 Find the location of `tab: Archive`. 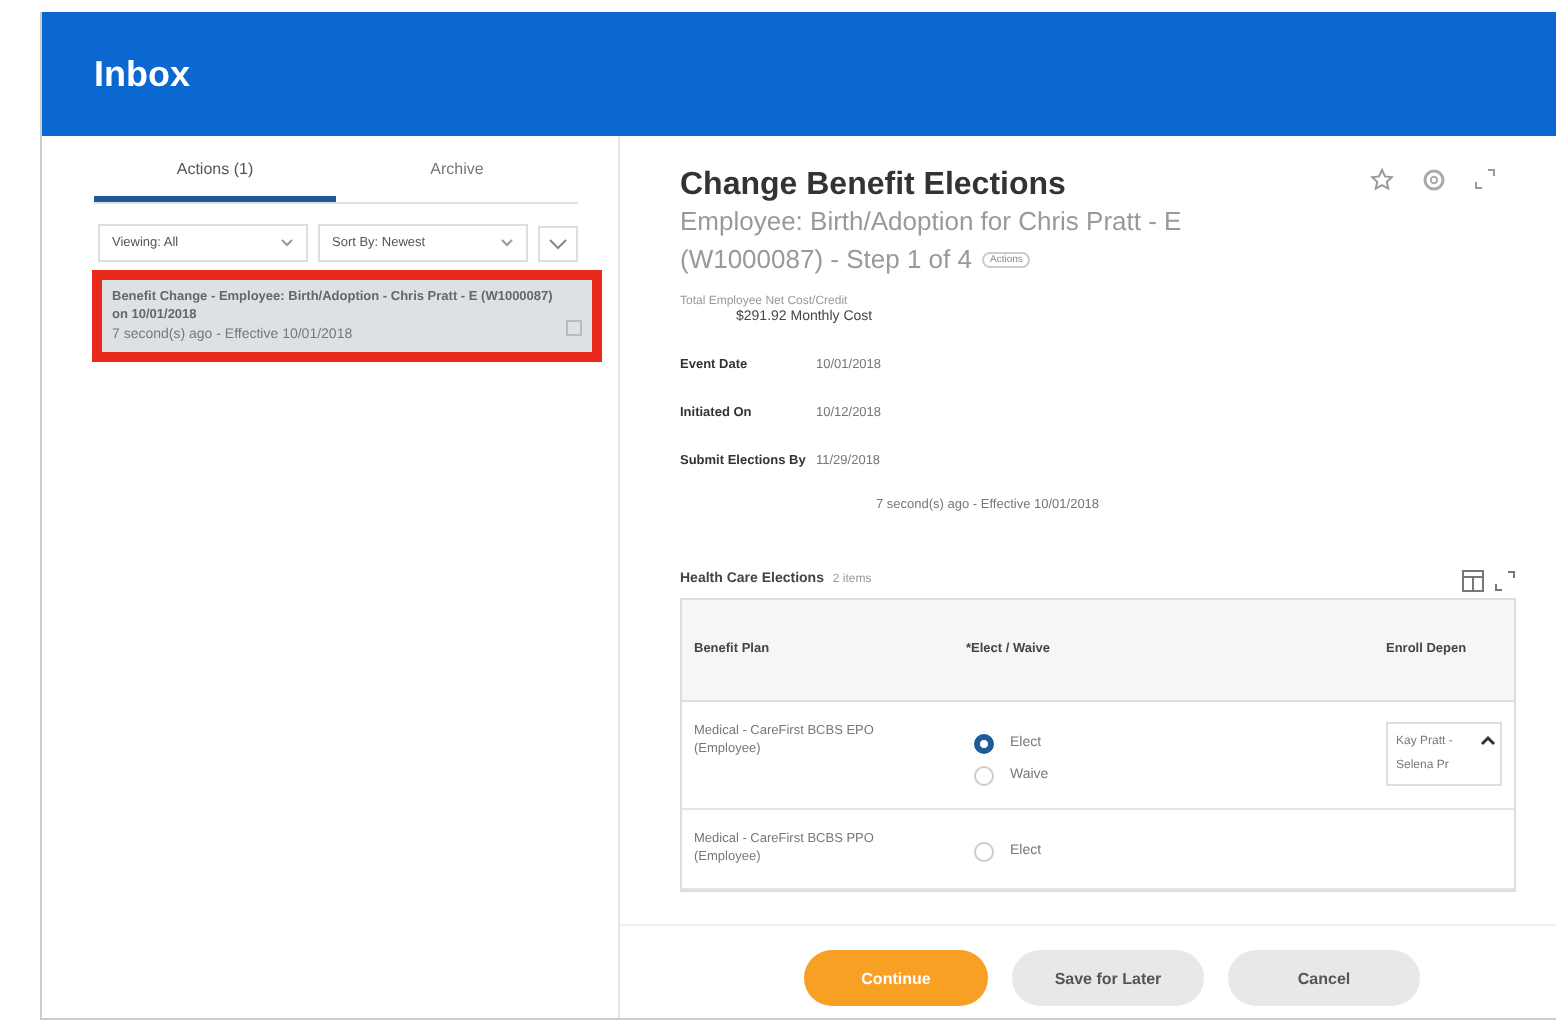

tab: Archive is located at coordinates (457, 169).